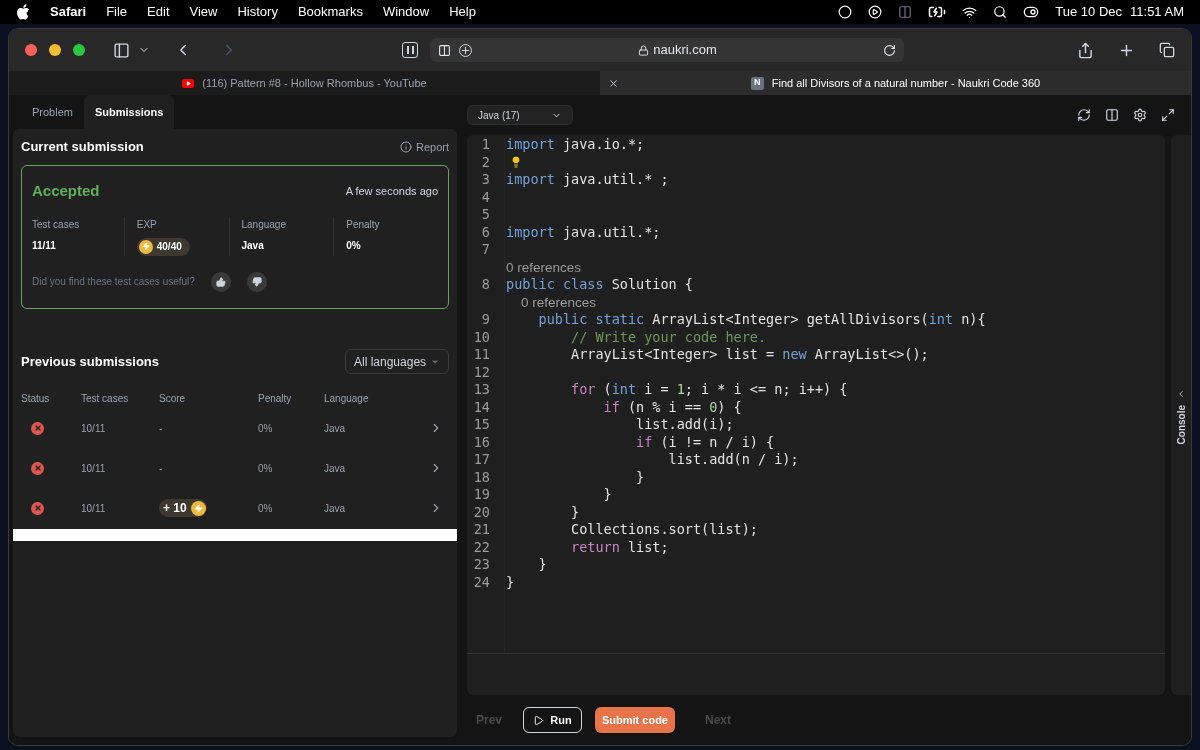  Describe the element at coordinates (397, 361) in the screenshot. I see `language-filter-dropdown: All languages` at that location.